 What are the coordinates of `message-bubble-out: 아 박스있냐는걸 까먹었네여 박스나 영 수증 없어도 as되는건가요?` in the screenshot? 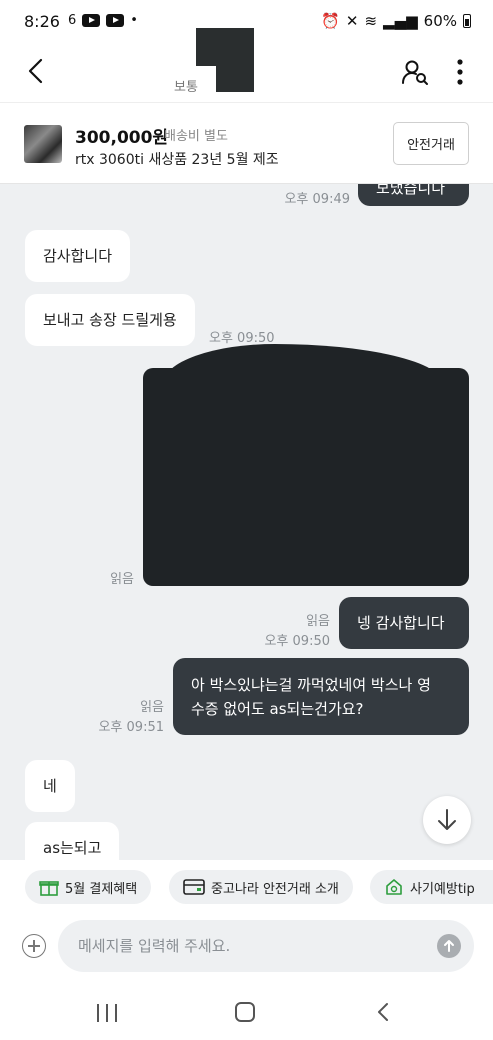 It's located at (321, 696).